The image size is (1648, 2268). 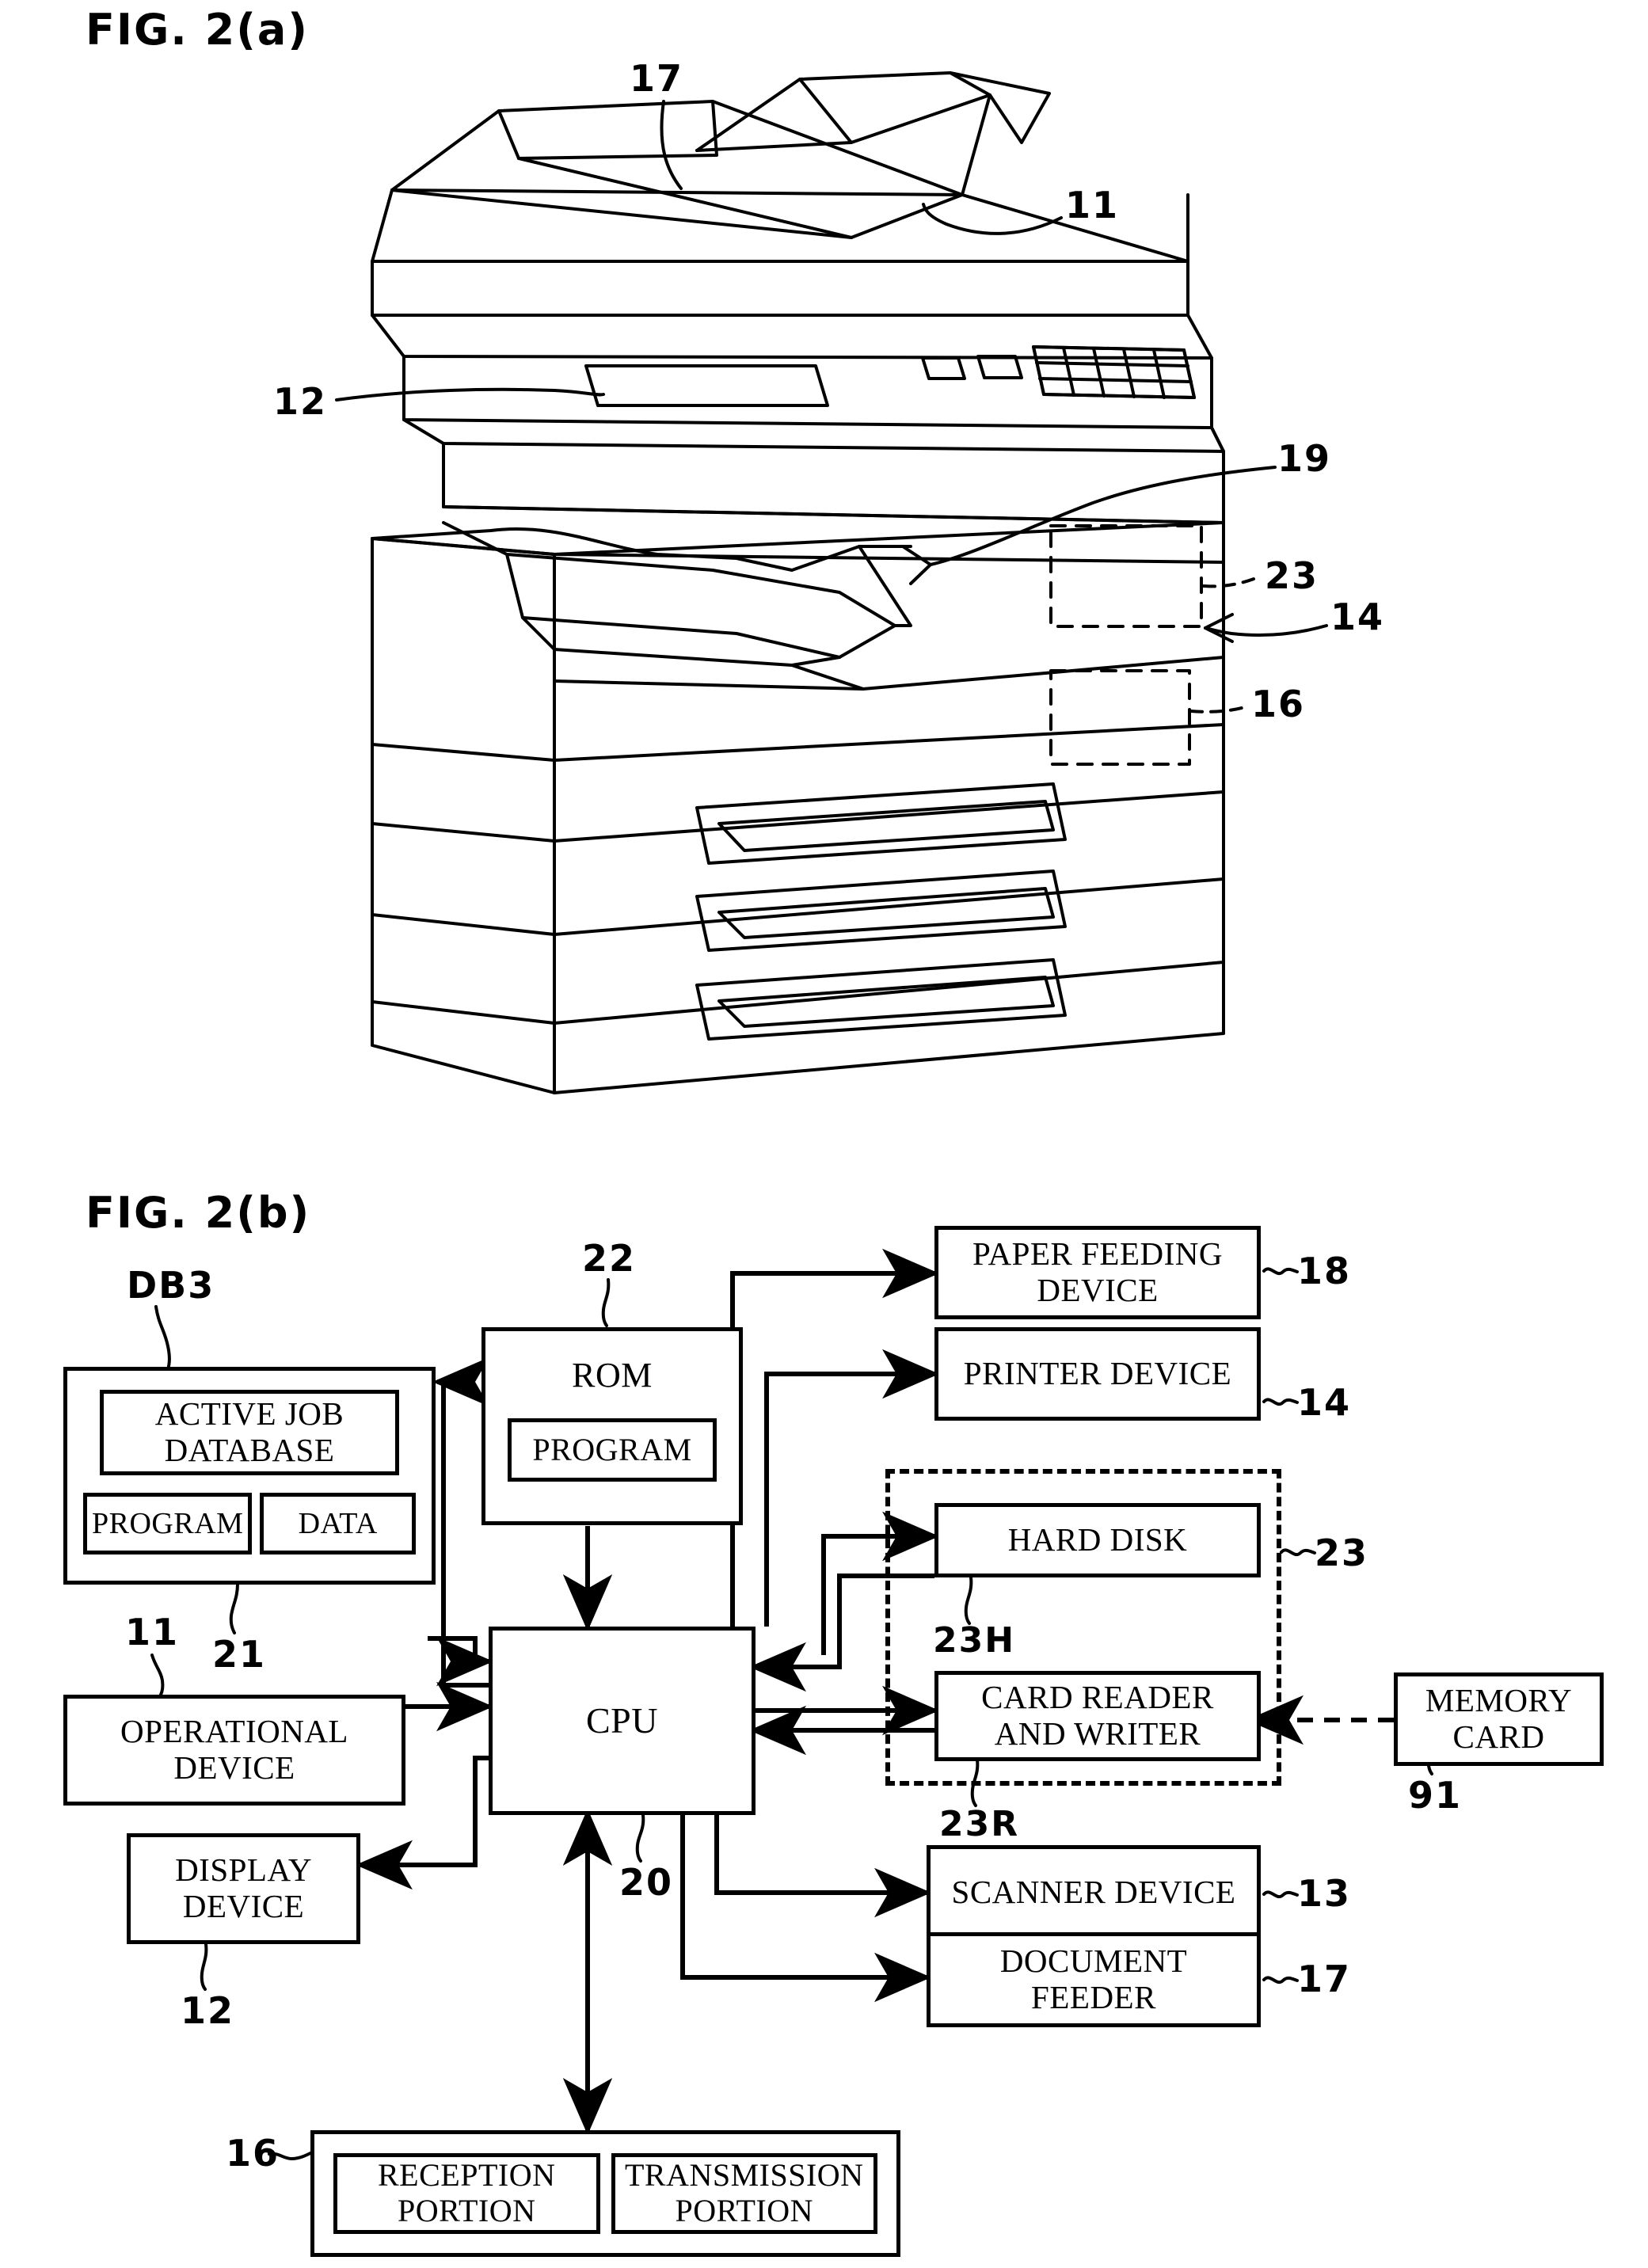 I want to click on card-reader-and-writer-label: CARD READER AND WRITER, so click(x=1097, y=1715).